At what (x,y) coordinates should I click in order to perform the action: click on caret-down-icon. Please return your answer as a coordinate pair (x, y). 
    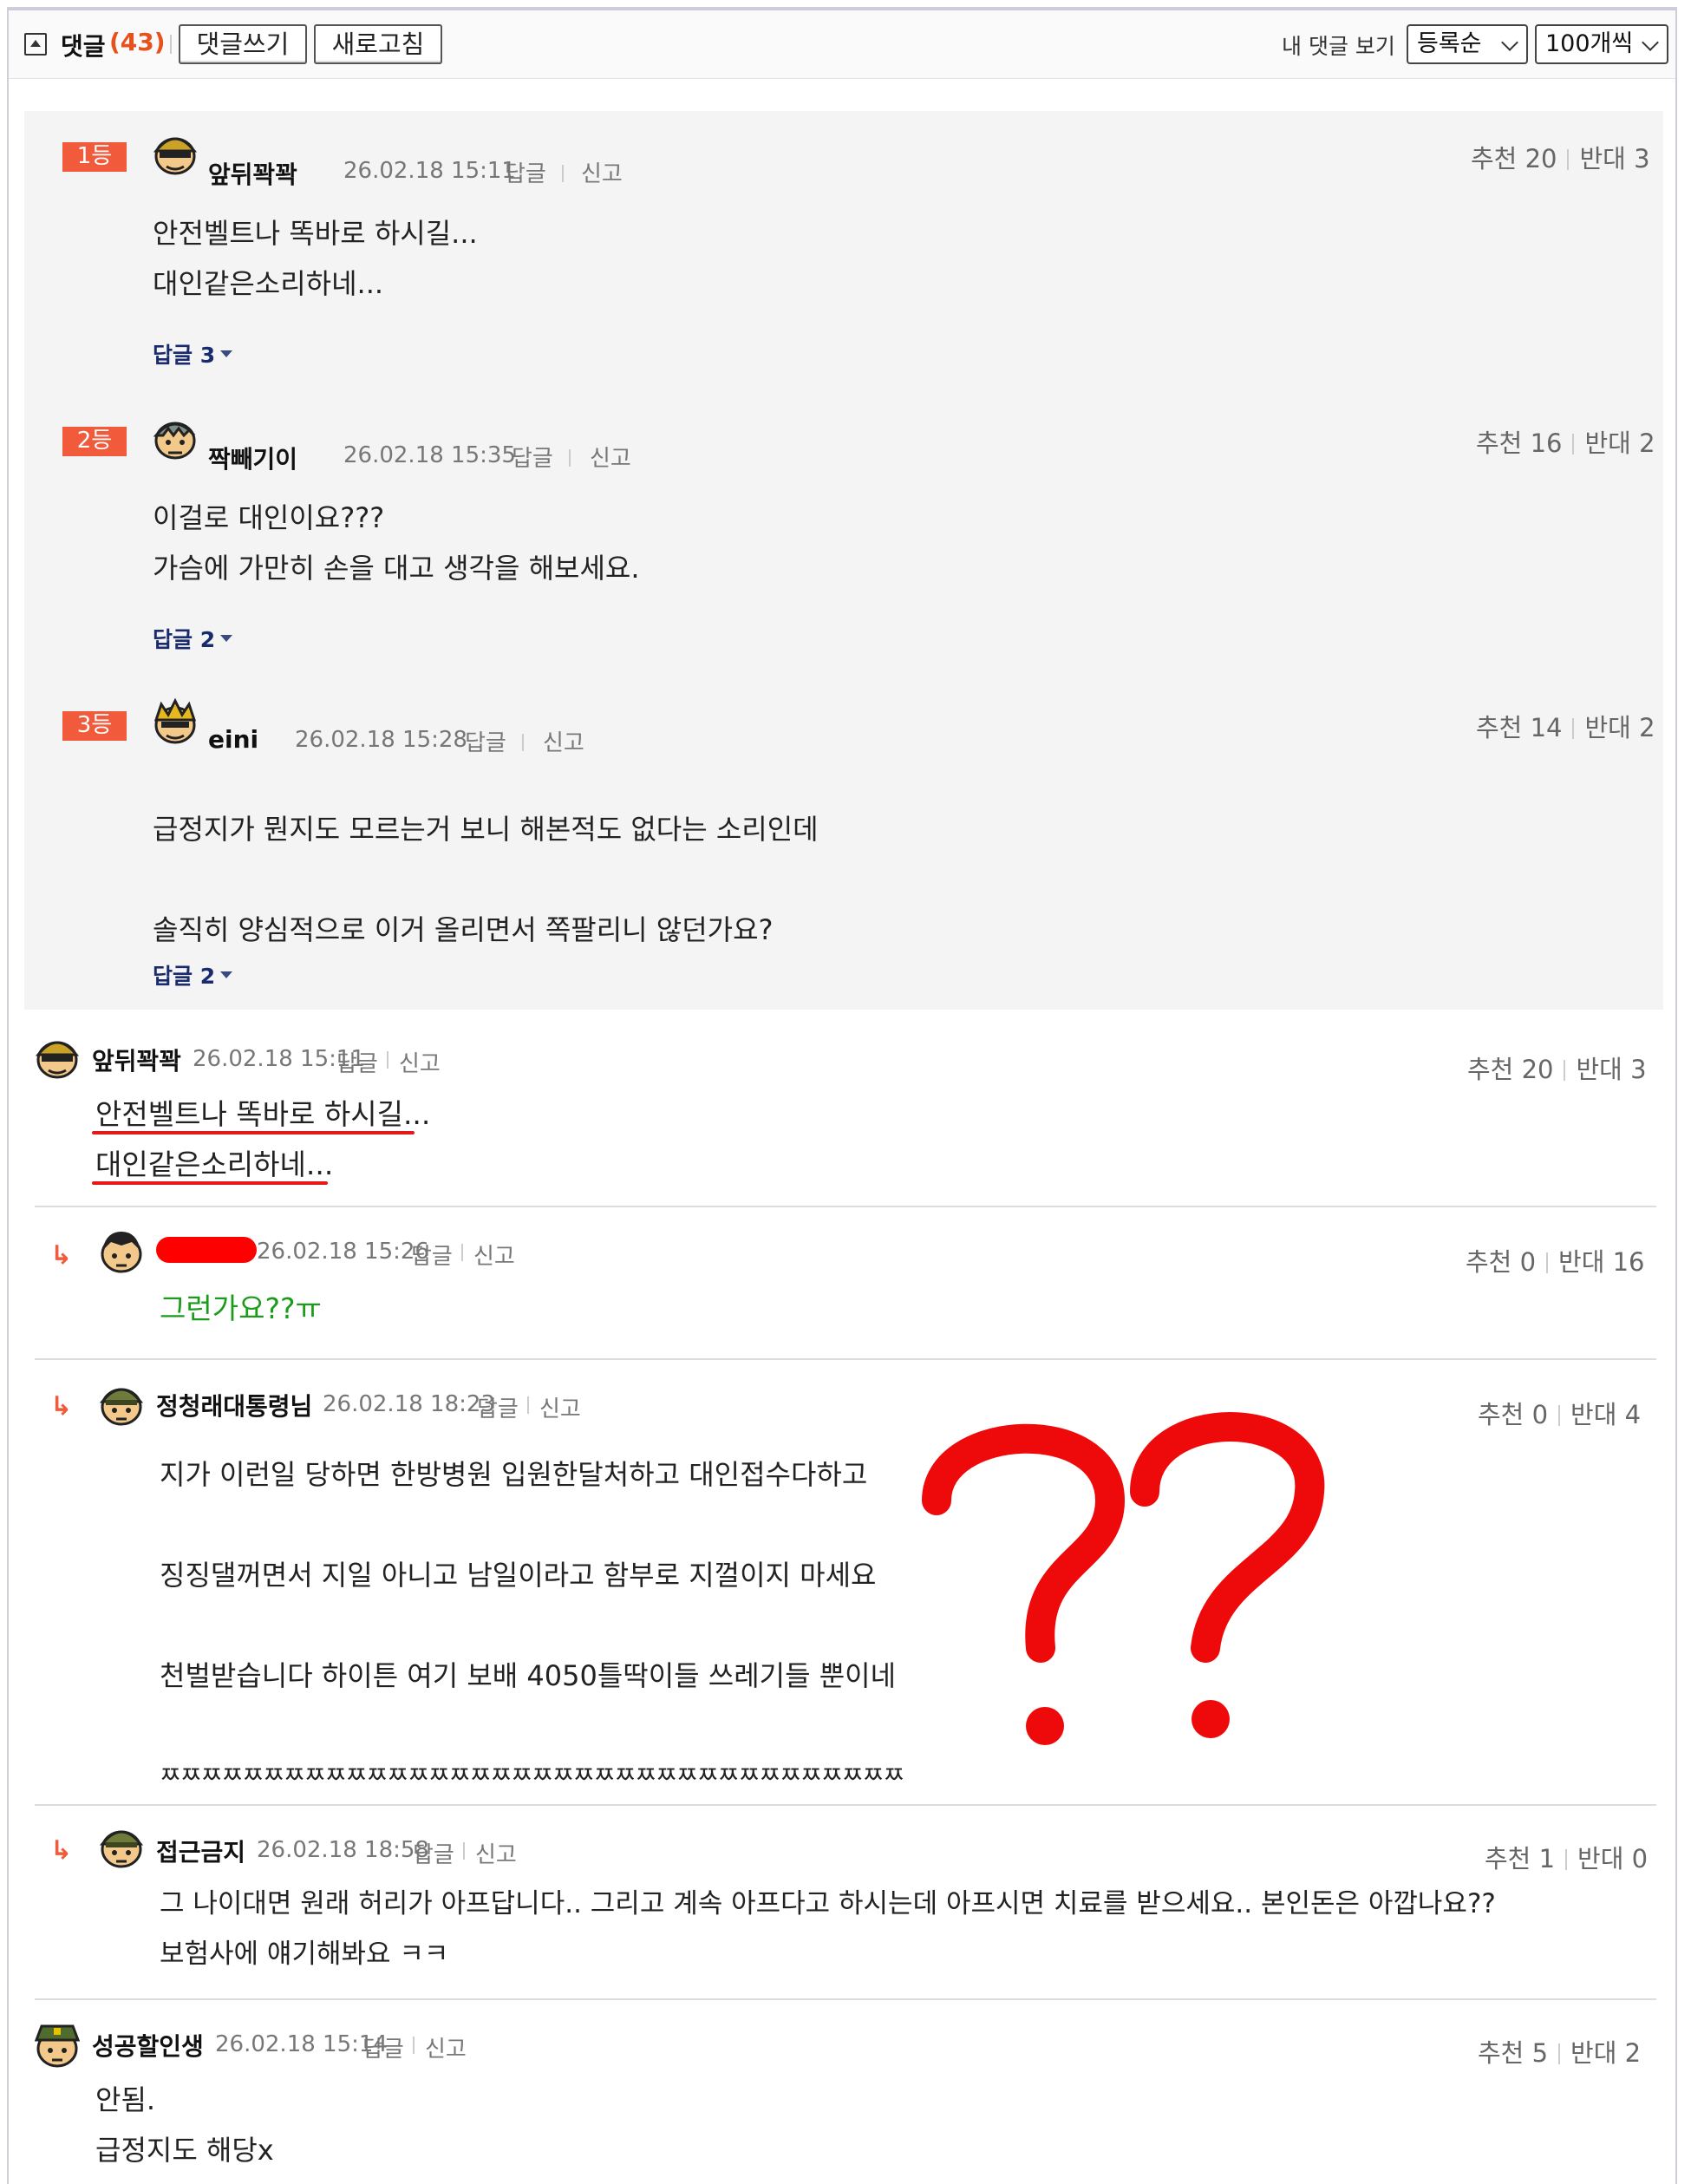
    Looking at the image, I should click on (226, 353).